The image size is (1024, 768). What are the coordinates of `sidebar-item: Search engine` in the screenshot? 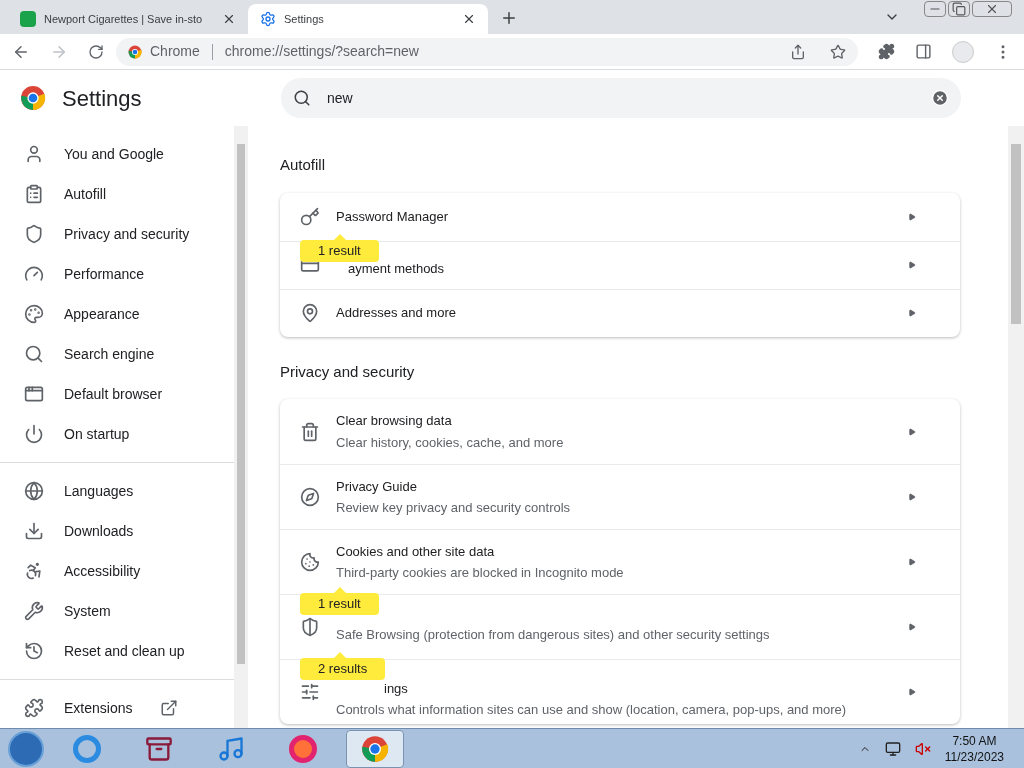 It's located at (117, 354).